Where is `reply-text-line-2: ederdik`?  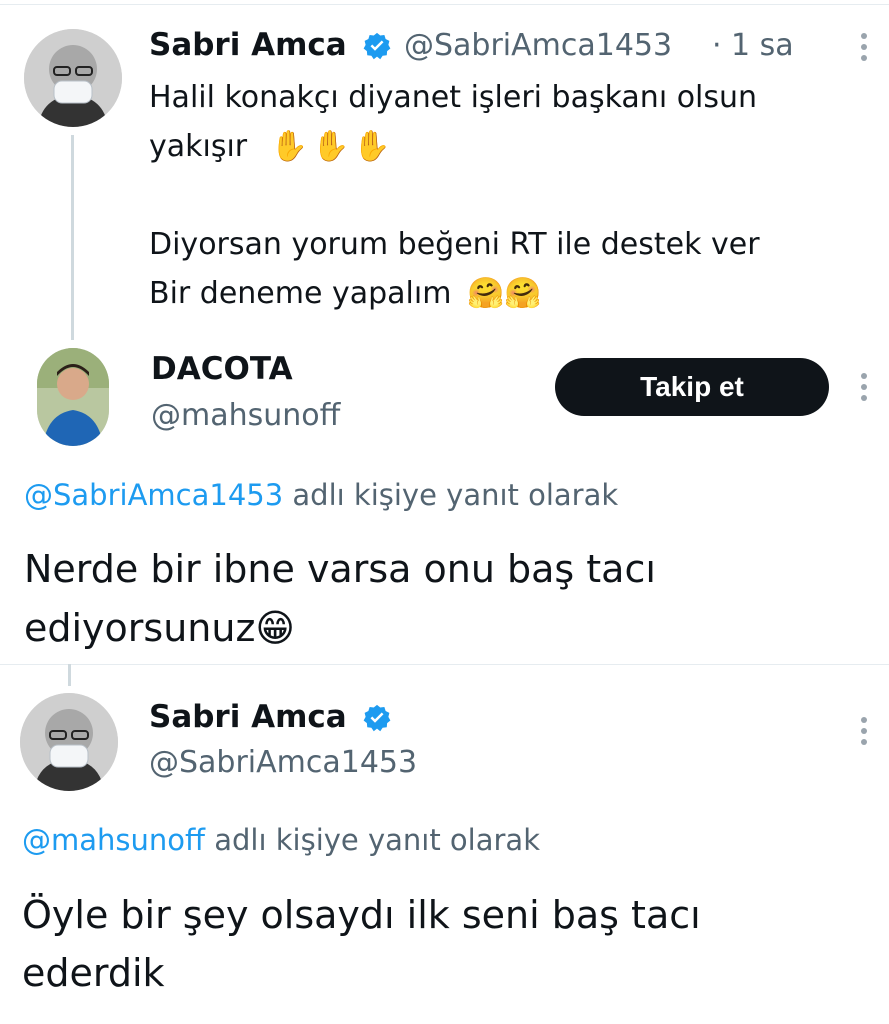 reply-text-line-2: ederdik is located at coordinates (93, 973).